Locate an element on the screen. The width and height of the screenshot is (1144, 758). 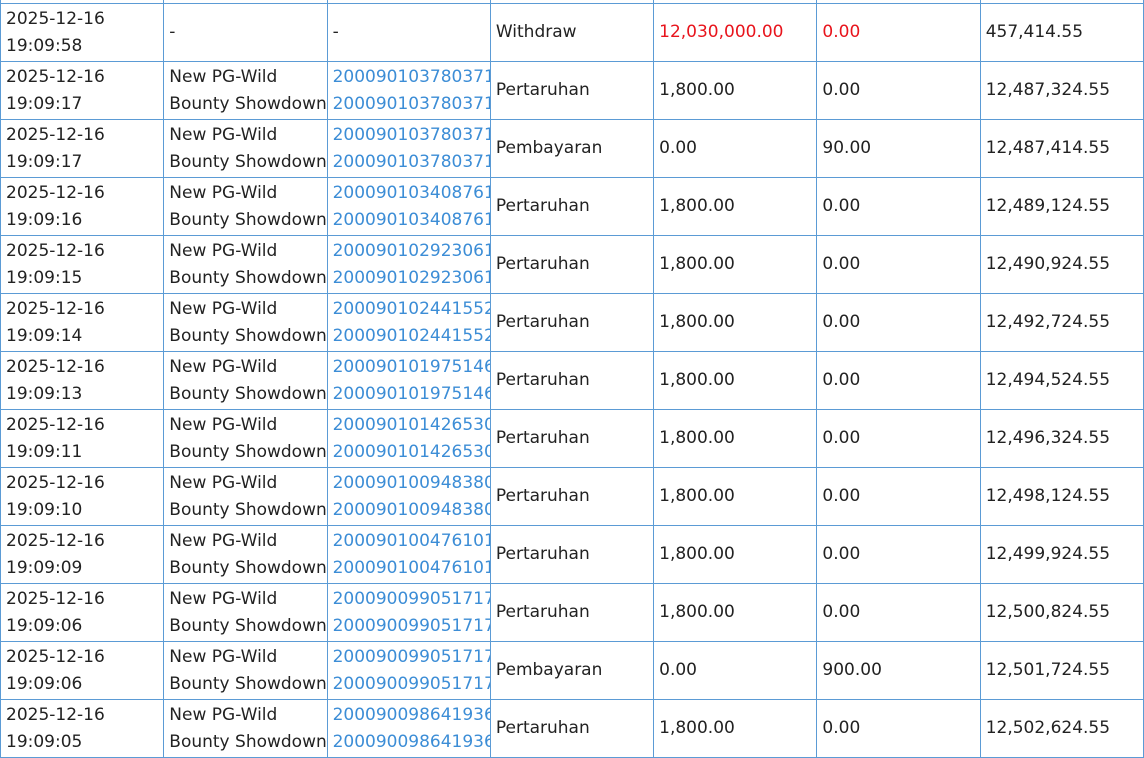
reference-link-line2: 2000901024415525888-106-0 is located at coordinates (411, 336).